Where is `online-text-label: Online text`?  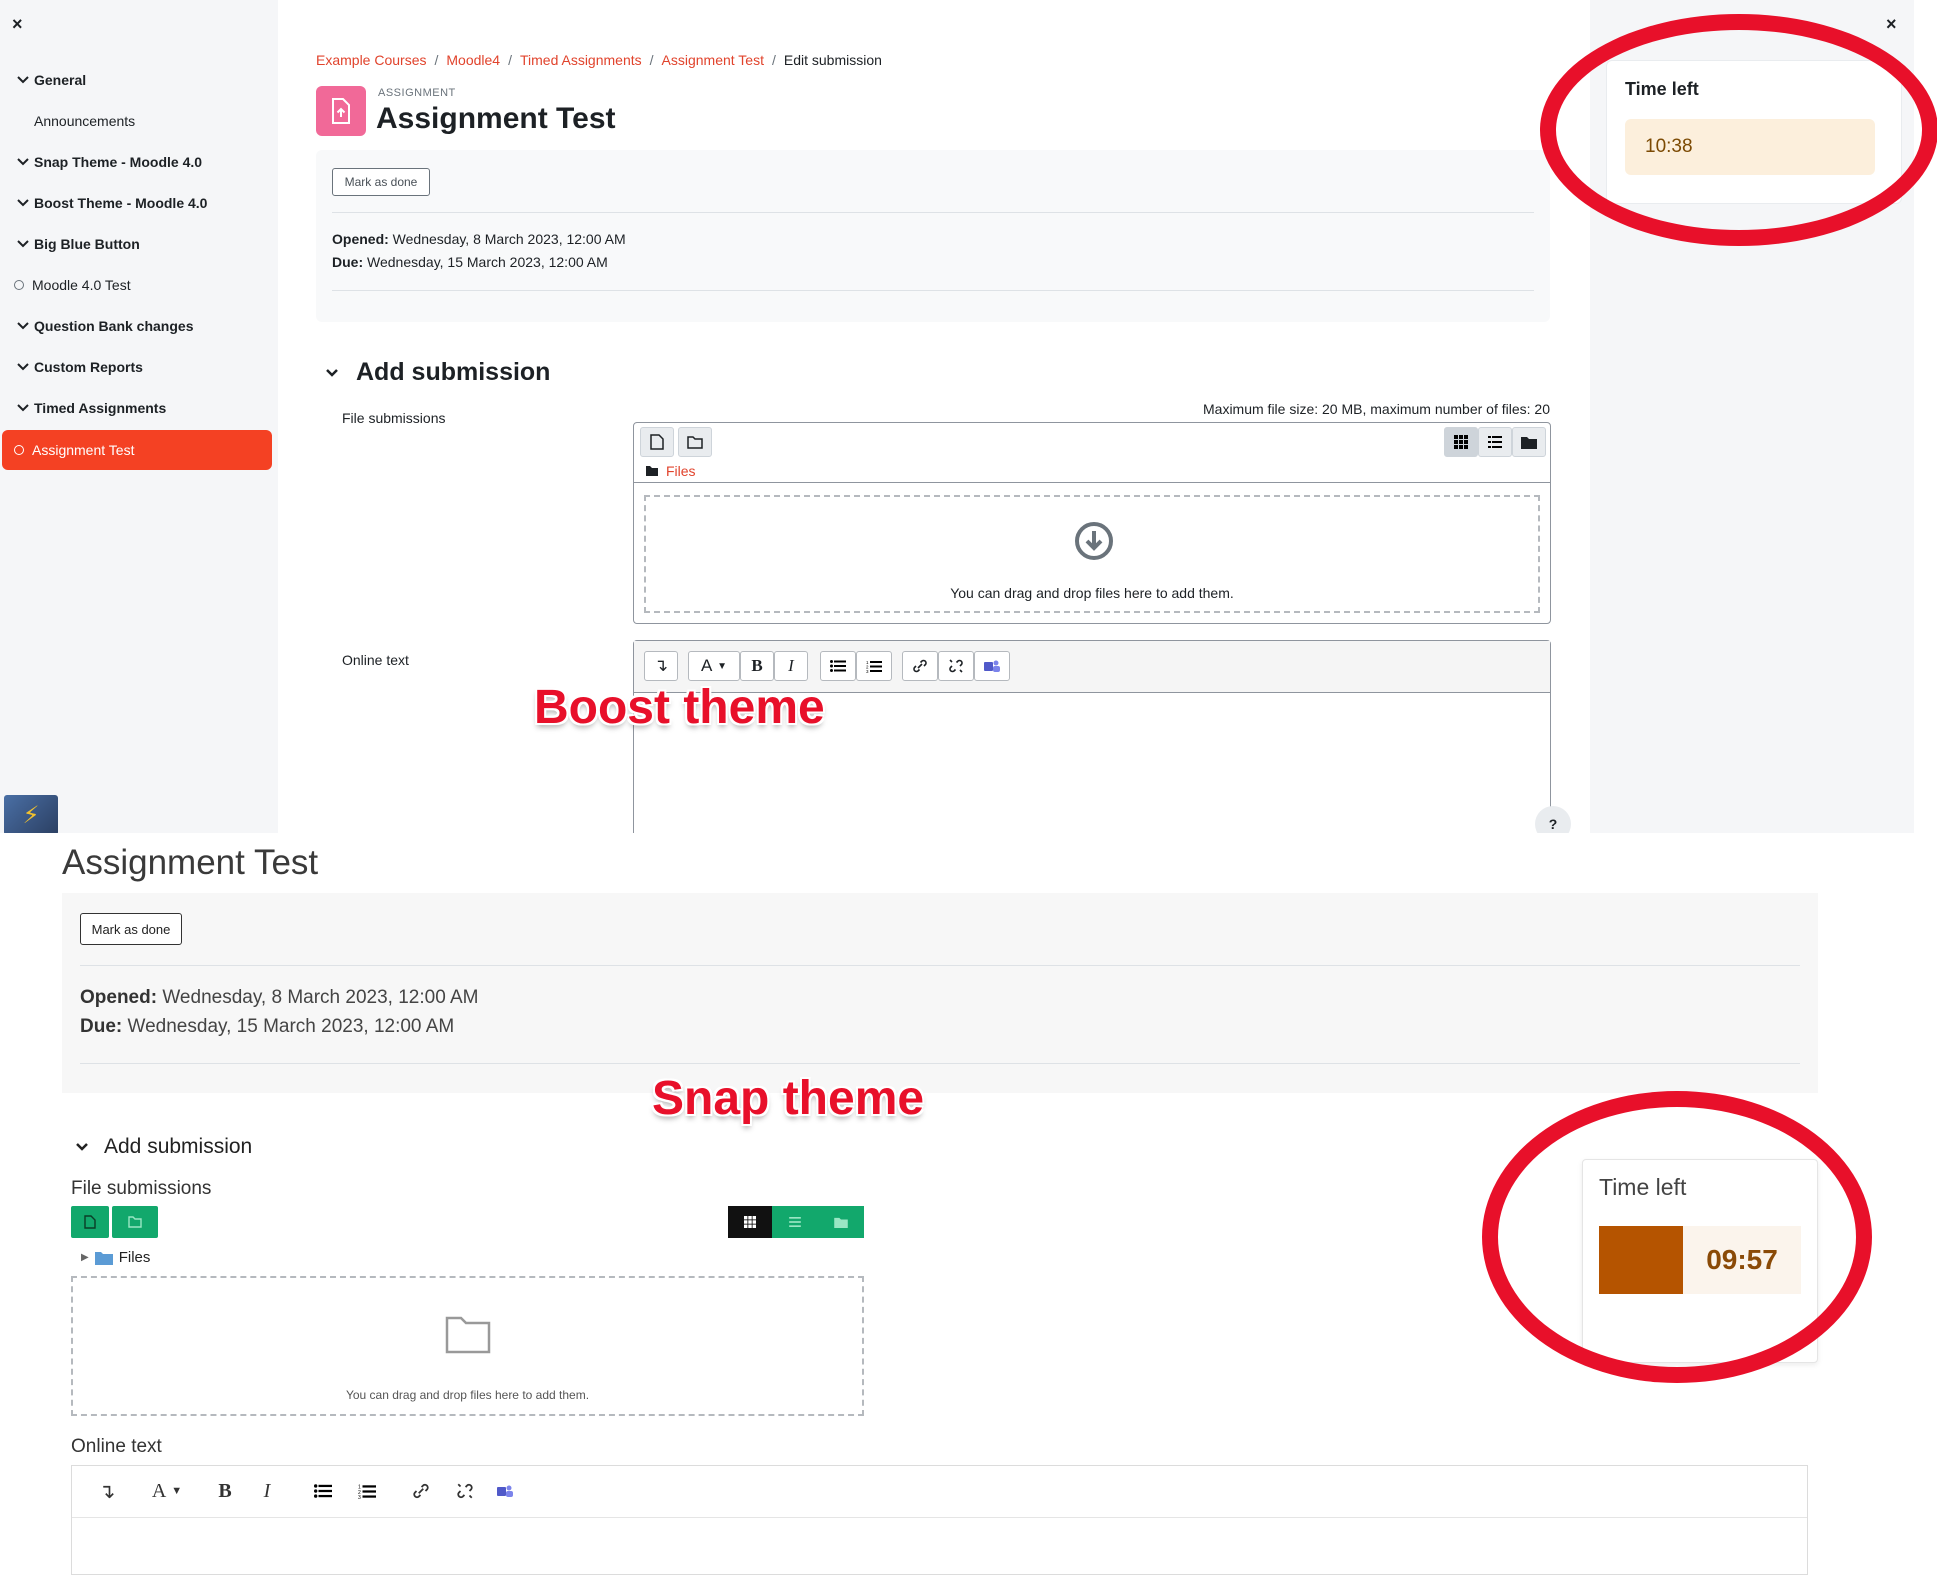
online-text-label: Online text is located at coordinates (375, 660).